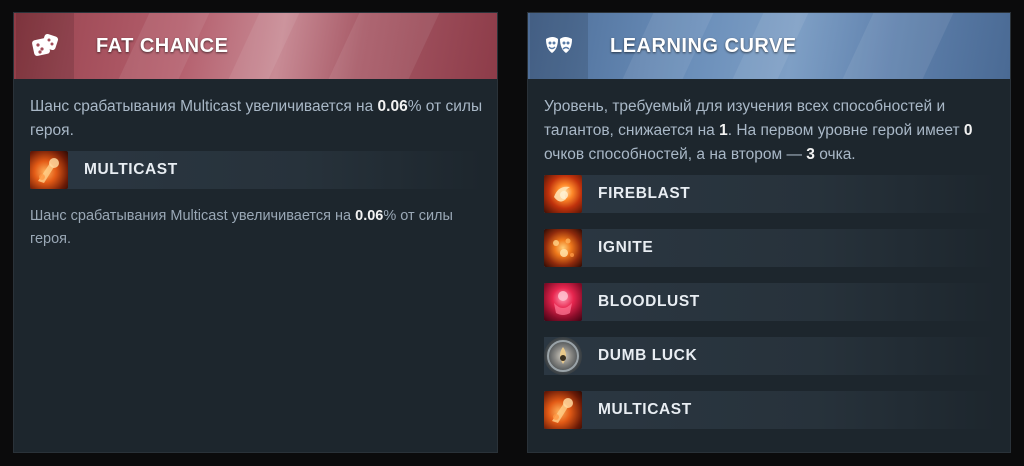  What do you see at coordinates (770, 248) in the screenshot?
I see `ability-row-ignite: IGNITE` at bounding box center [770, 248].